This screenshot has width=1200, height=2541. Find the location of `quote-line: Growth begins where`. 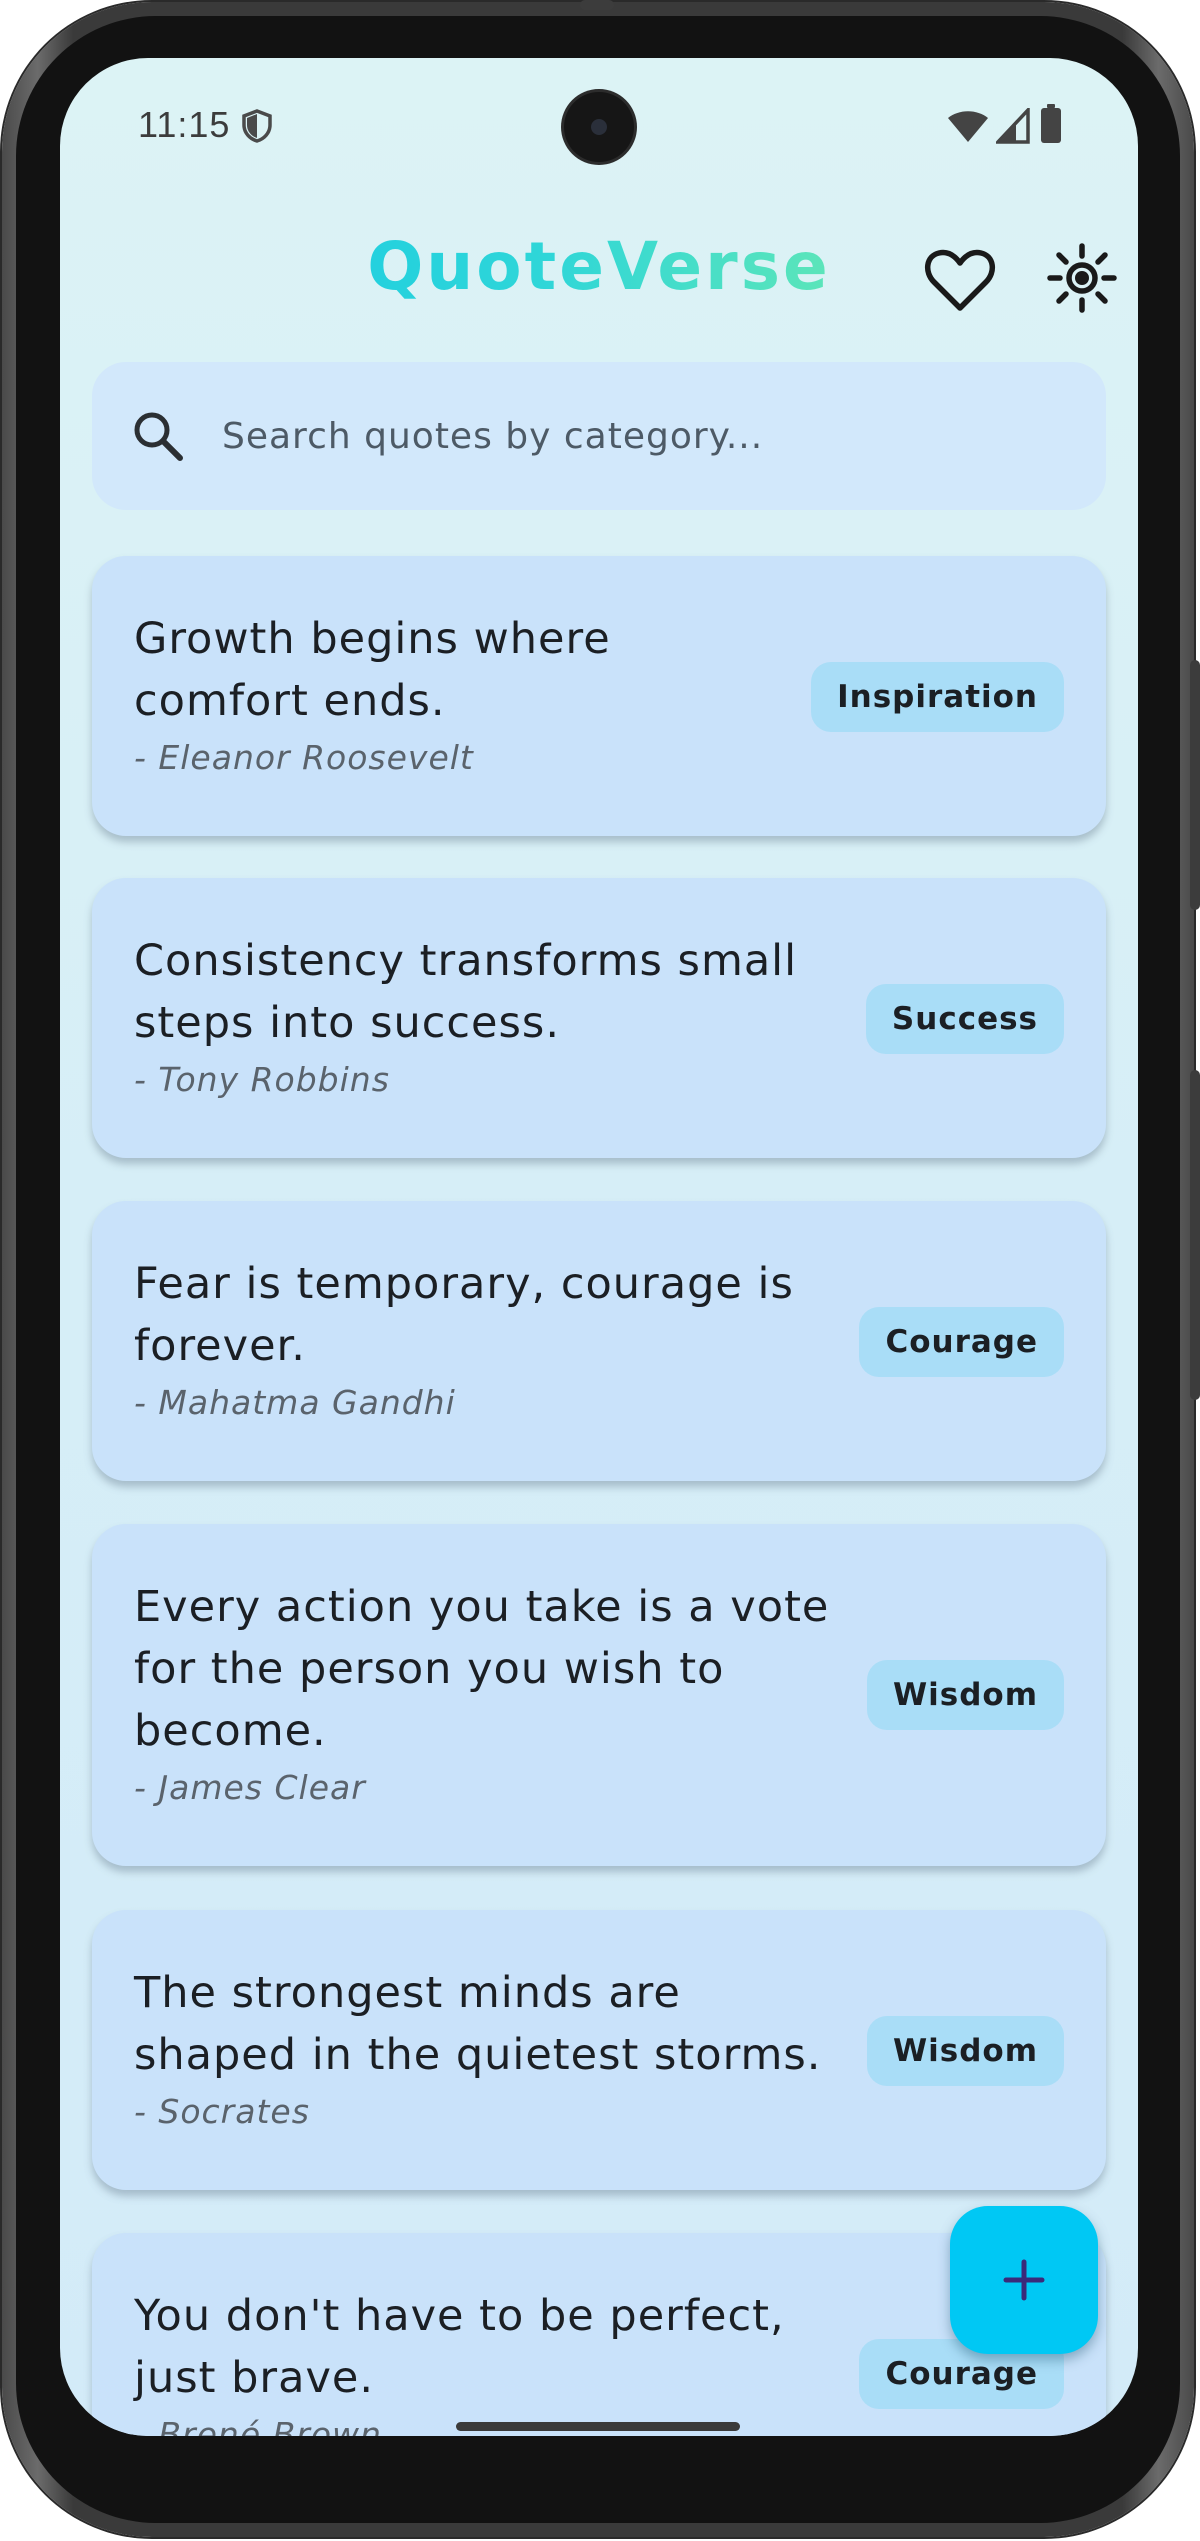

quote-line: Growth begins where is located at coordinates (372, 639).